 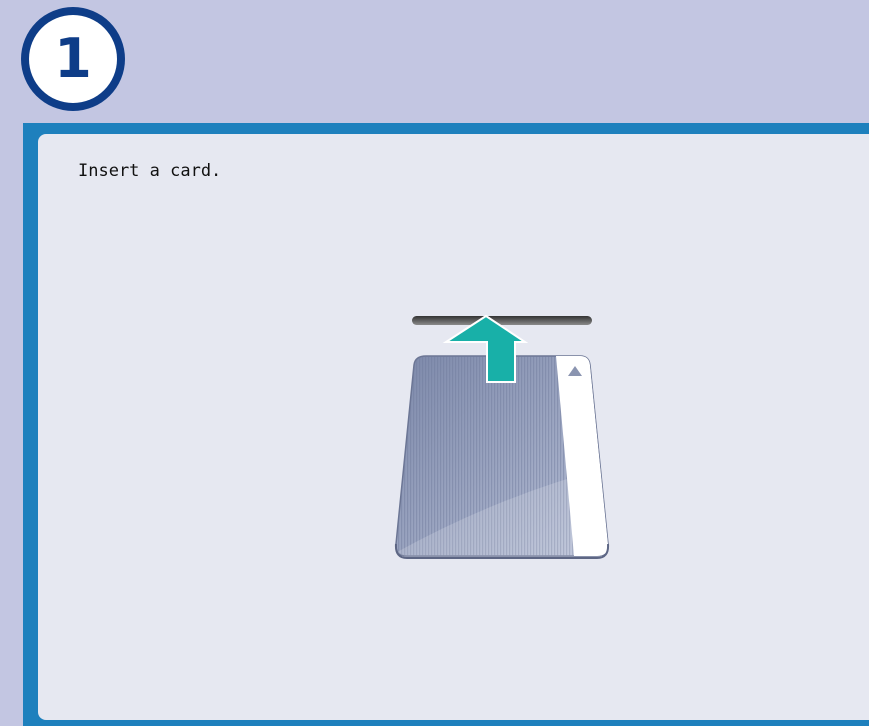 I want to click on card-insert-icon, so click(x=502, y=436).